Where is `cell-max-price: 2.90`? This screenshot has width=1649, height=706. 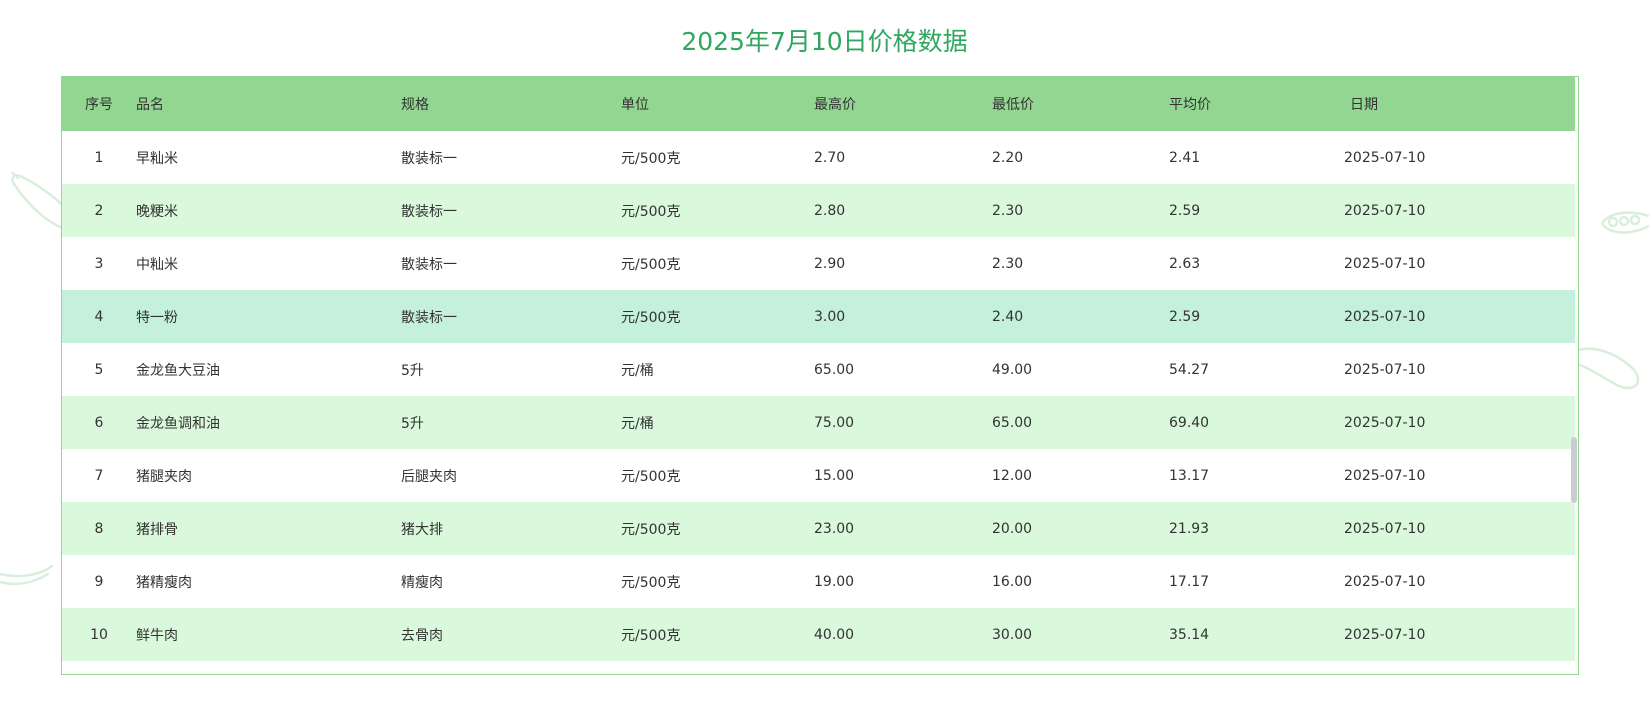 cell-max-price: 2.90 is located at coordinates (830, 263).